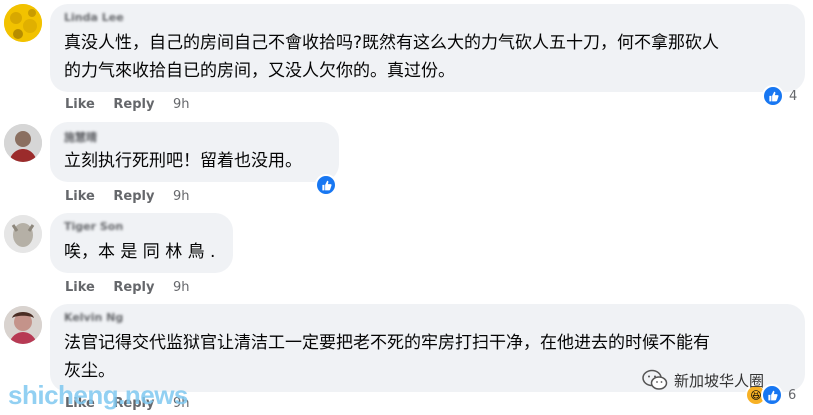  What do you see at coordinates (183, 161) in the screenshot?
I see `comment-text-line: 立刻执行死刑吧！留着也没用。` at bounding box center [183, 161].